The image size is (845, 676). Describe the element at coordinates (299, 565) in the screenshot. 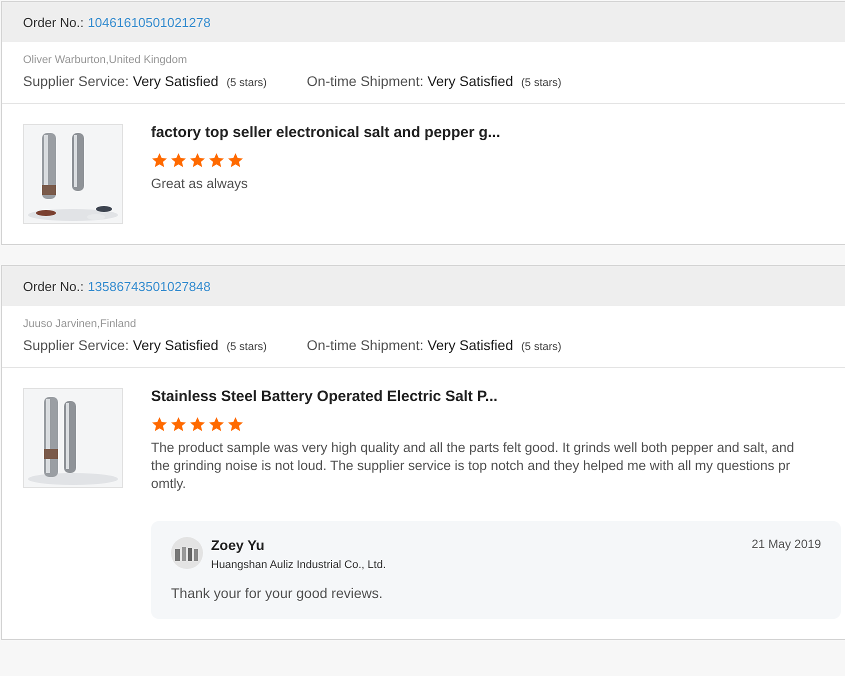

I see `company-name: Huangshan Auliz Industrial Co., Ltd.` at that location.